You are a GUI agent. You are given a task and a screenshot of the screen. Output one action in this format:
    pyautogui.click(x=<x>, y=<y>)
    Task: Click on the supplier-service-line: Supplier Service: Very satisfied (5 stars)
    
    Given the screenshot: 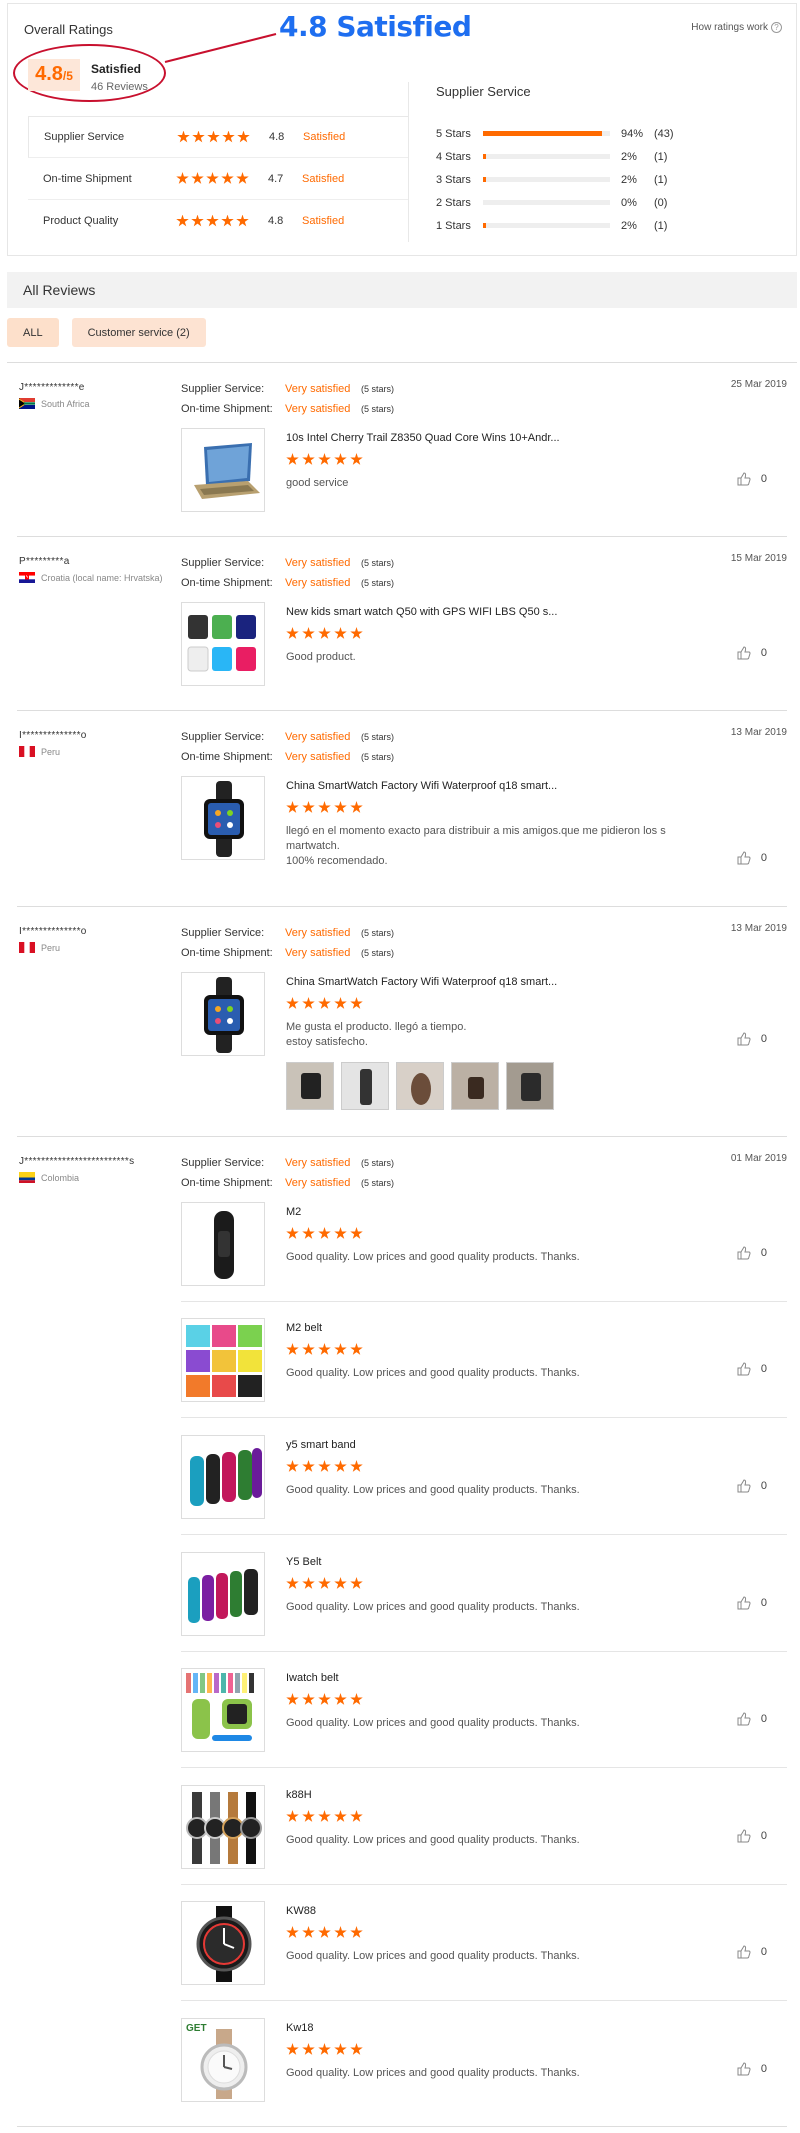 What is the action you would take?
    pyautogui.click(x=287, y=1163)
    